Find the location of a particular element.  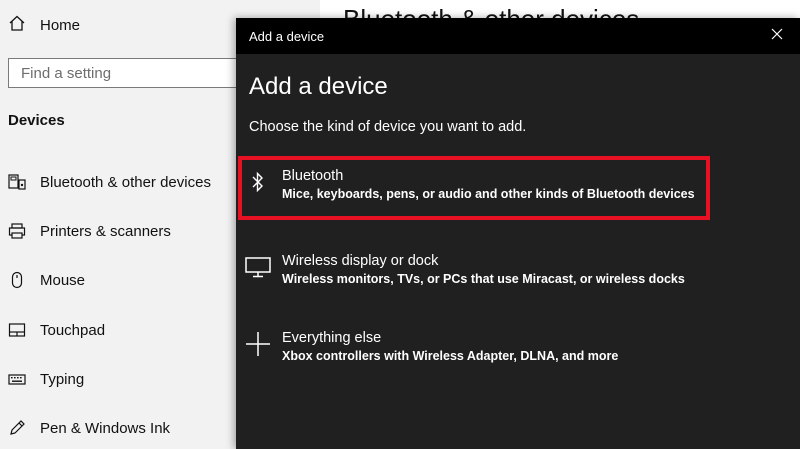

sidebar-item-label: Mouse is located at coordinates (63, 280).